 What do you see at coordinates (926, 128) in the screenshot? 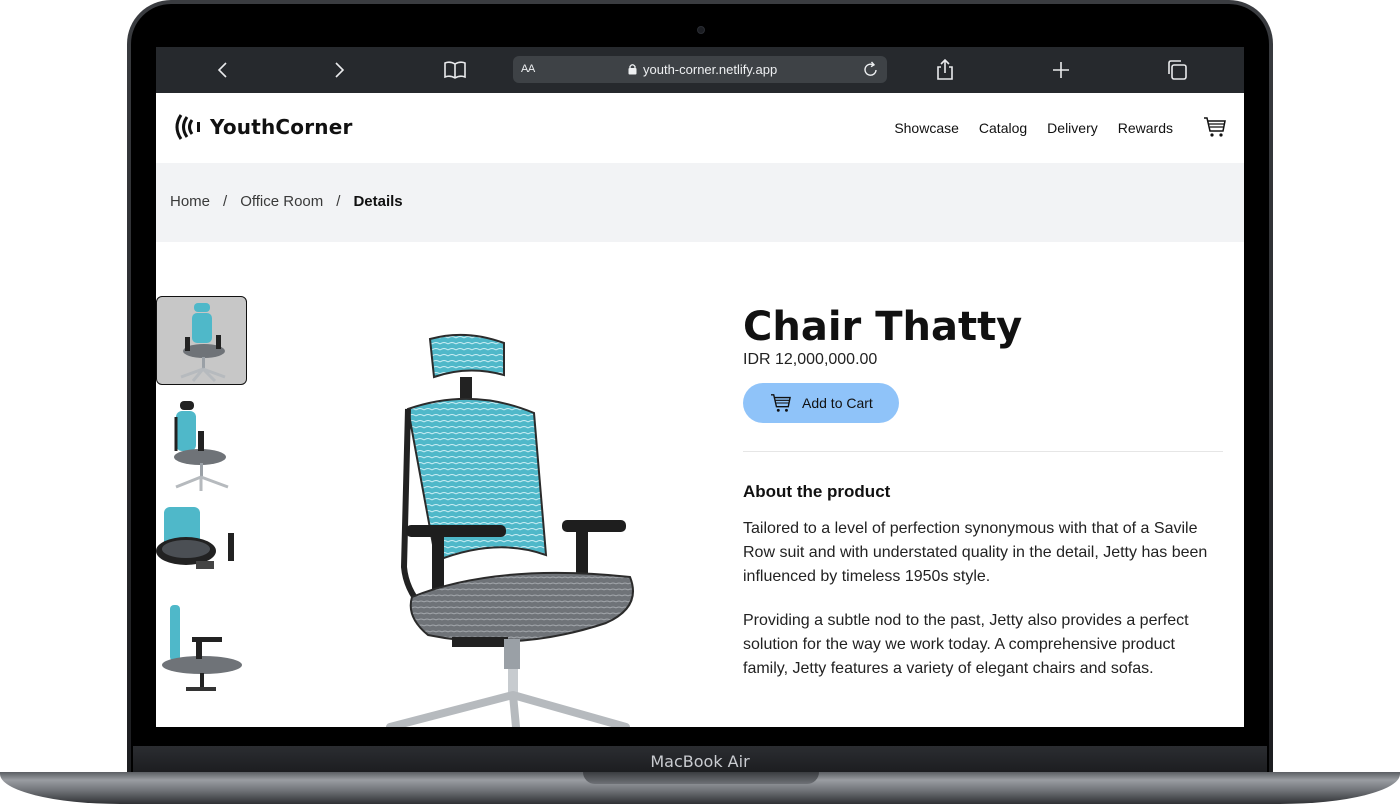
I see `nav-showcase: Showcase` at bounding box center [926, 128].